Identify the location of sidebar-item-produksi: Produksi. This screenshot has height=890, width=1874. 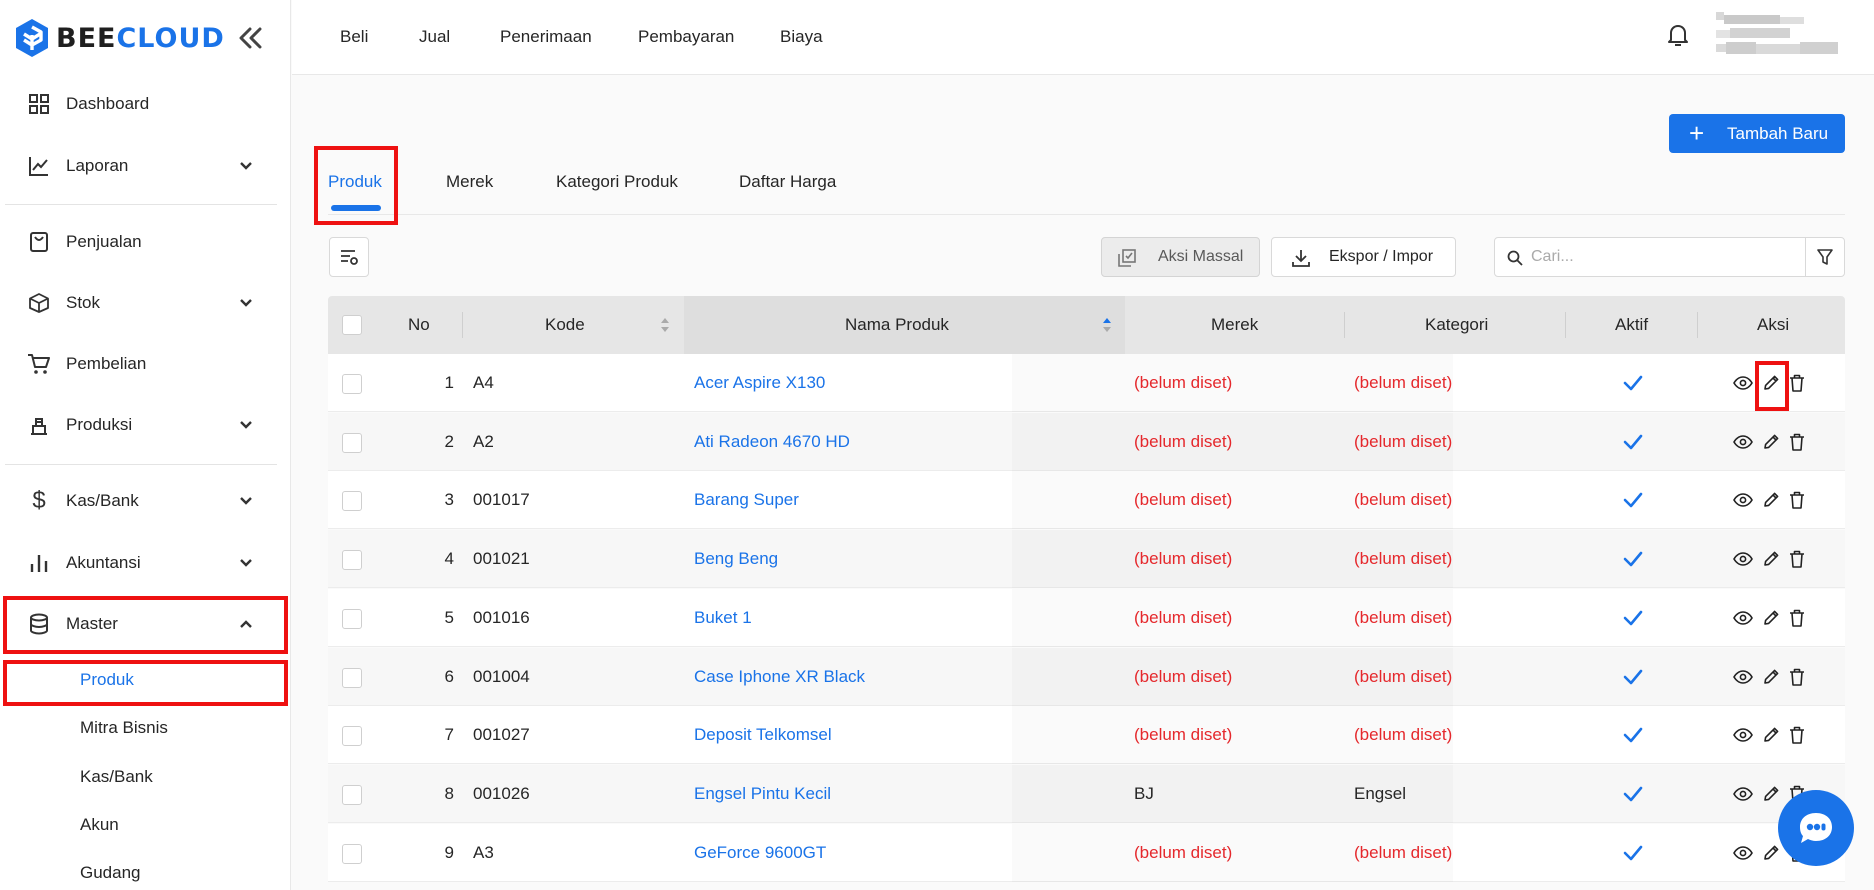
(145, 425).